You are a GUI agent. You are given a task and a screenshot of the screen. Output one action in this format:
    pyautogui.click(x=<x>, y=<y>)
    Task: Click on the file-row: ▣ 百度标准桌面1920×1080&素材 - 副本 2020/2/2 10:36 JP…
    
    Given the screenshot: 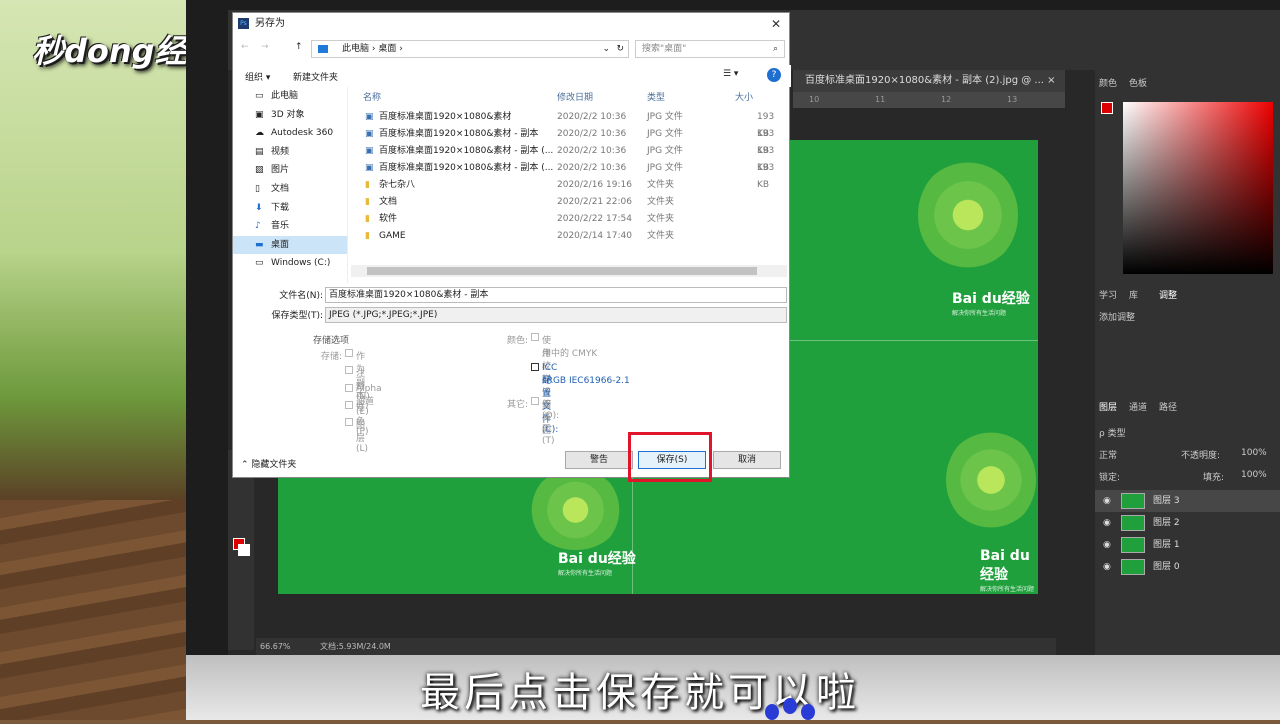 What is the action you would take?
    pyautogui.click(x=569, y=141)
    